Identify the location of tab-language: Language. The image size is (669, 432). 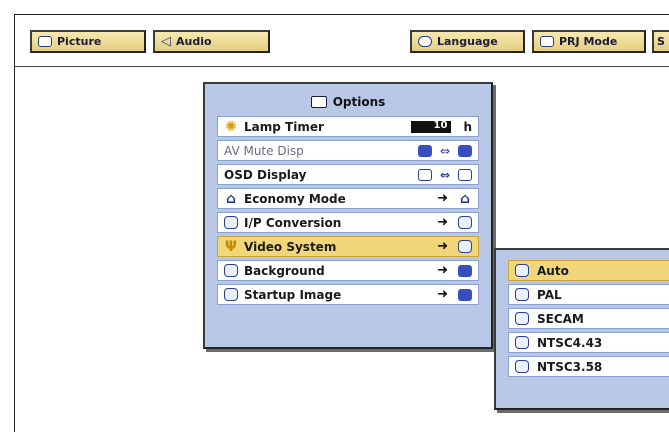
(467, 41).